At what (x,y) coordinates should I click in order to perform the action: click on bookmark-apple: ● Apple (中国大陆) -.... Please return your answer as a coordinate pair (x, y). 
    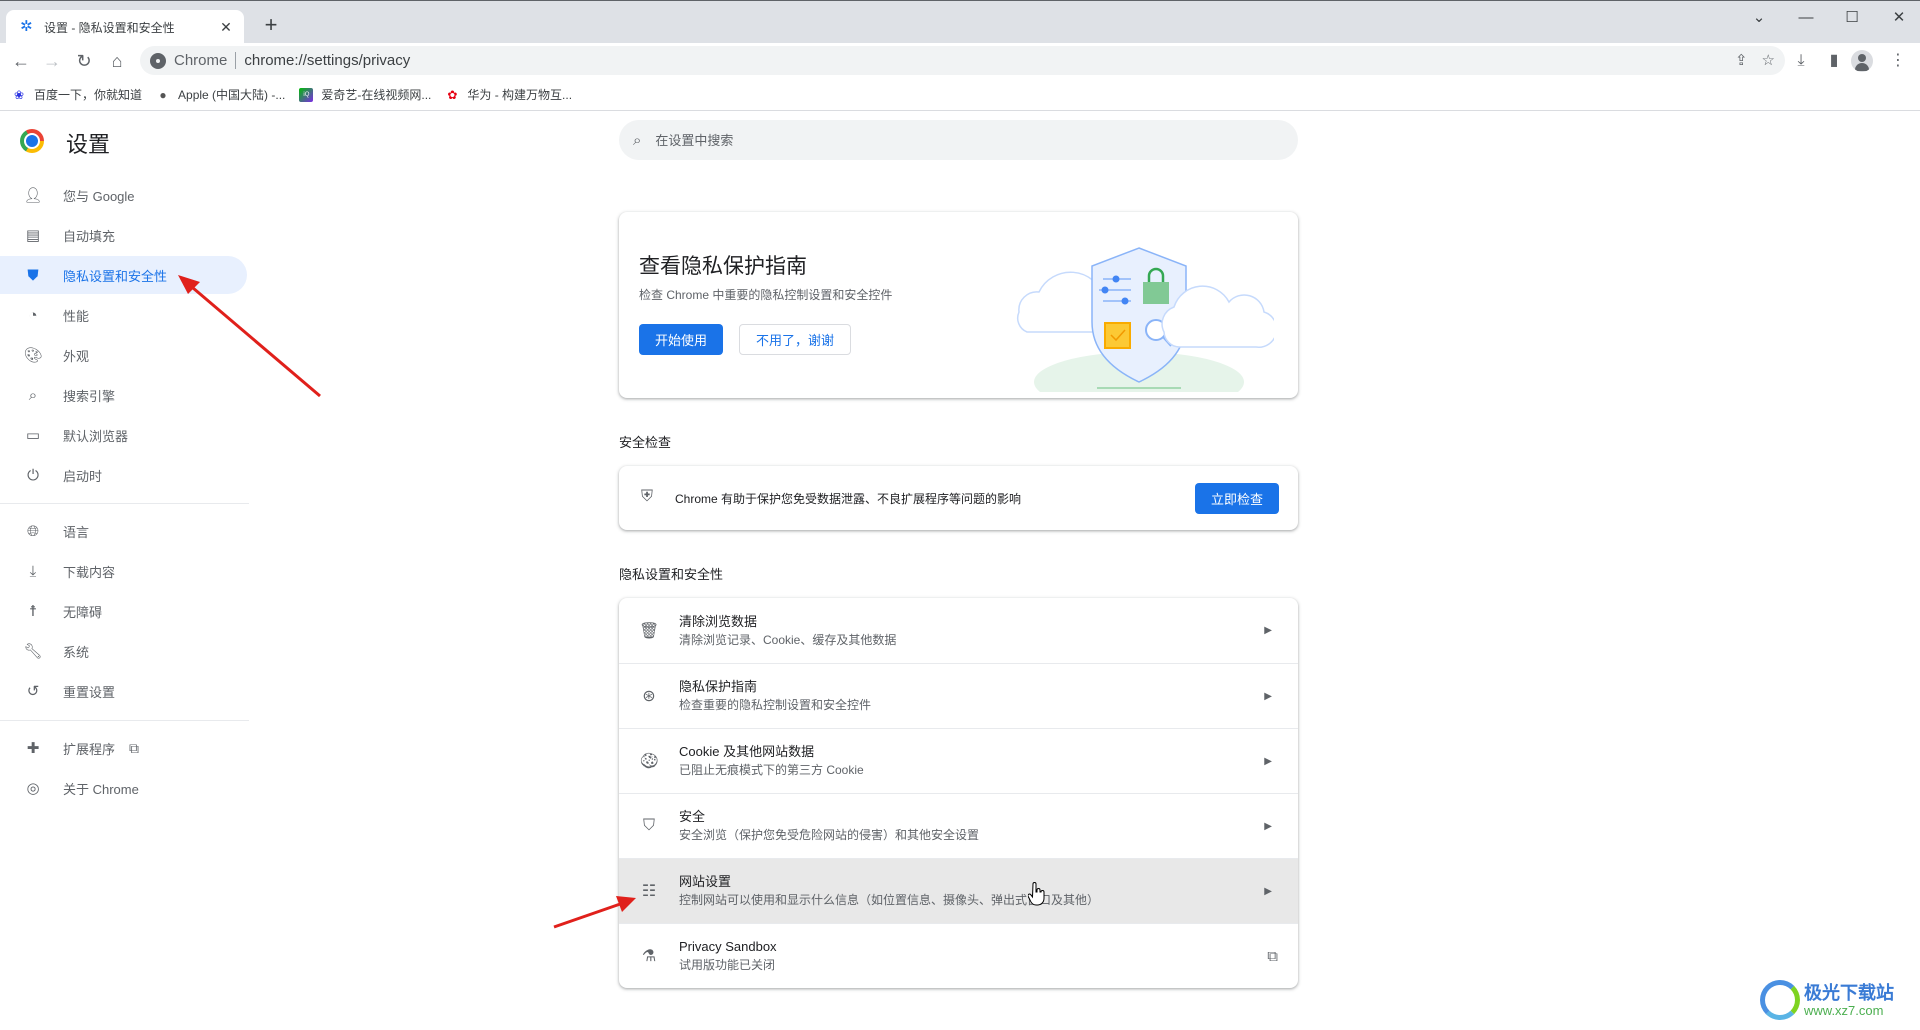
    Looking at the image, I should click on (220, 94).